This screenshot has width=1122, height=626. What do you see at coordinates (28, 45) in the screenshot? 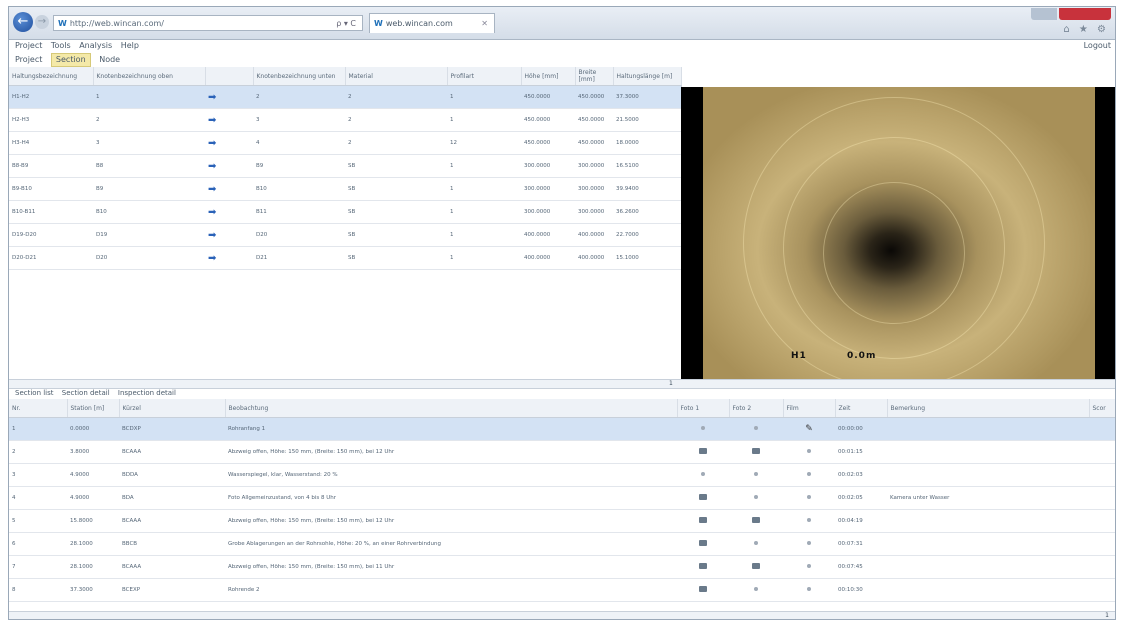
I see `menu-project: Project` at bounding box center [28, 45].